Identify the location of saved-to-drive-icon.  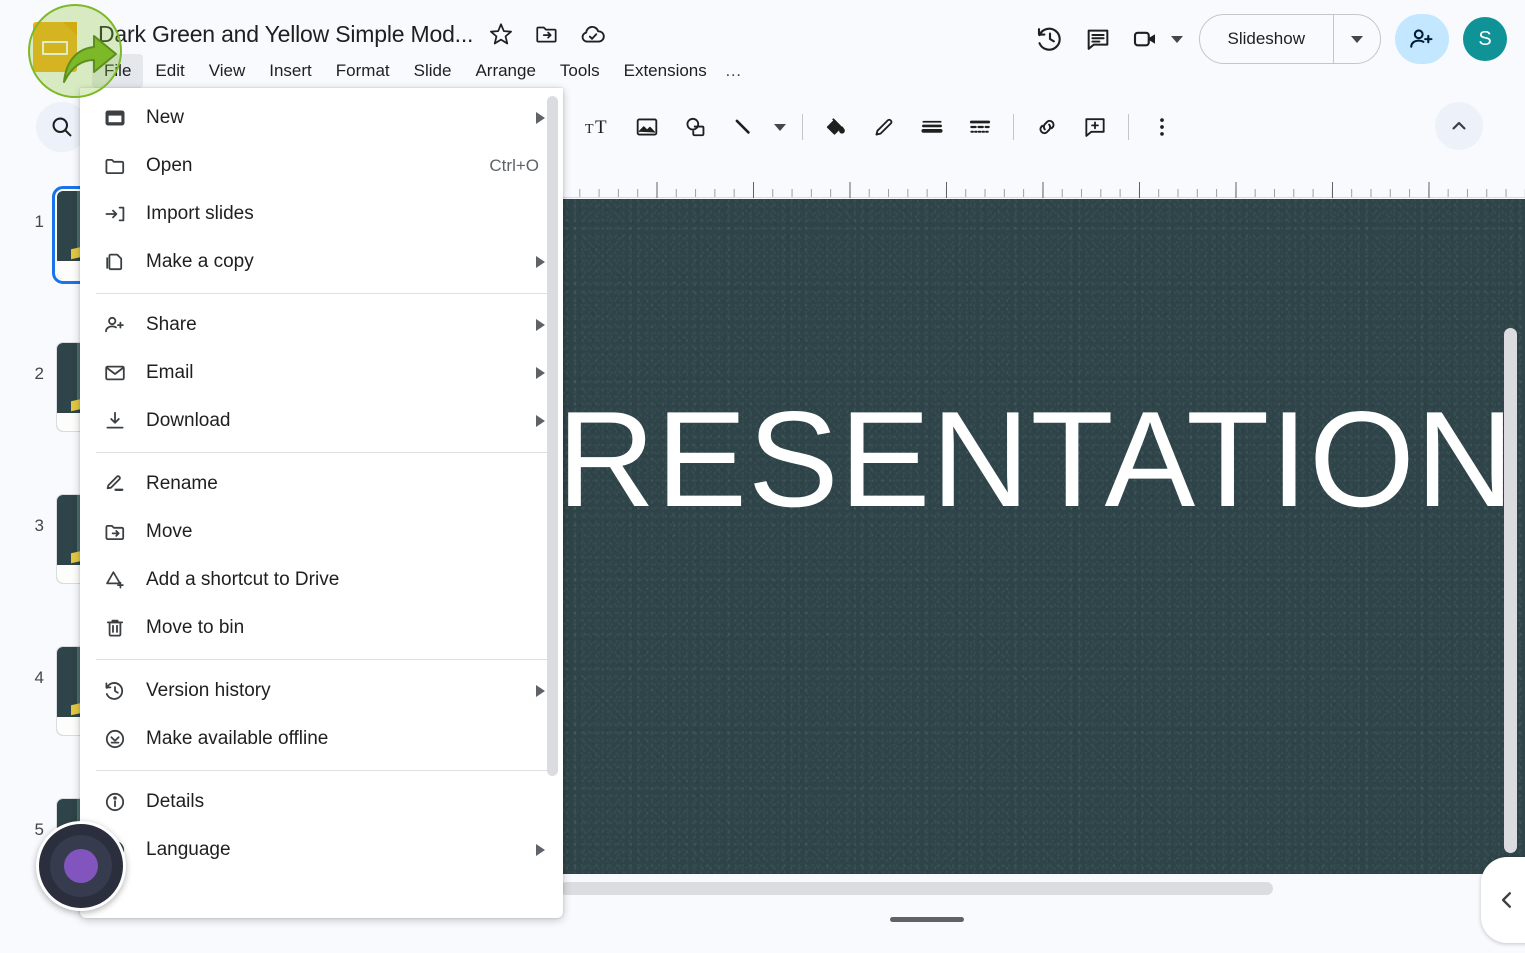
(593, 34).